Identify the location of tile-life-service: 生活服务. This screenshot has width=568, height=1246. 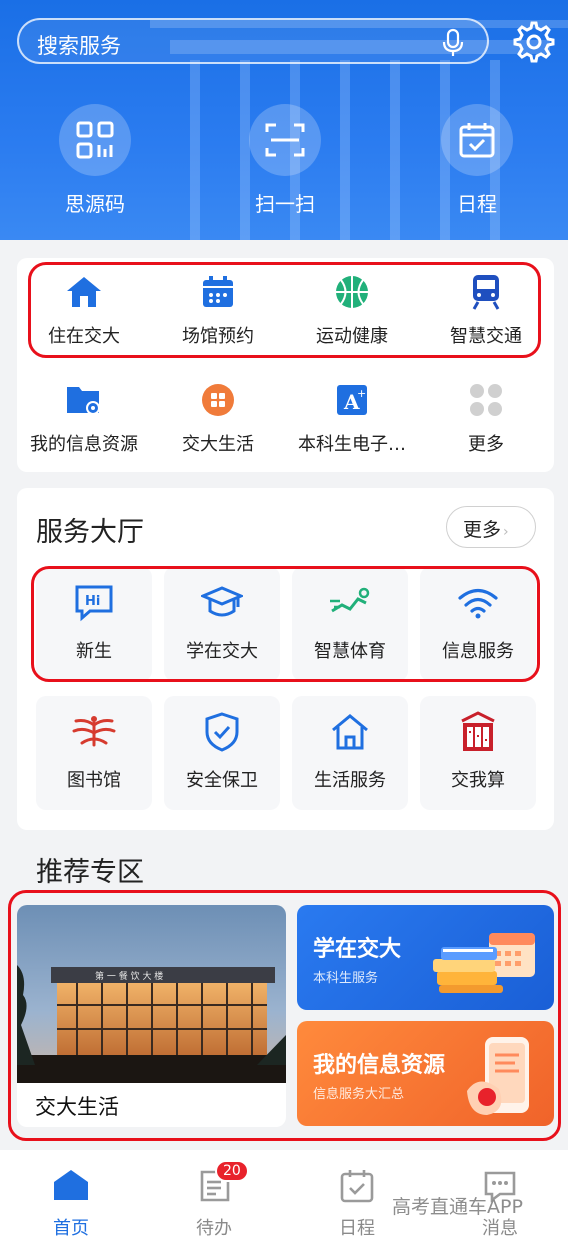
(350, 753).